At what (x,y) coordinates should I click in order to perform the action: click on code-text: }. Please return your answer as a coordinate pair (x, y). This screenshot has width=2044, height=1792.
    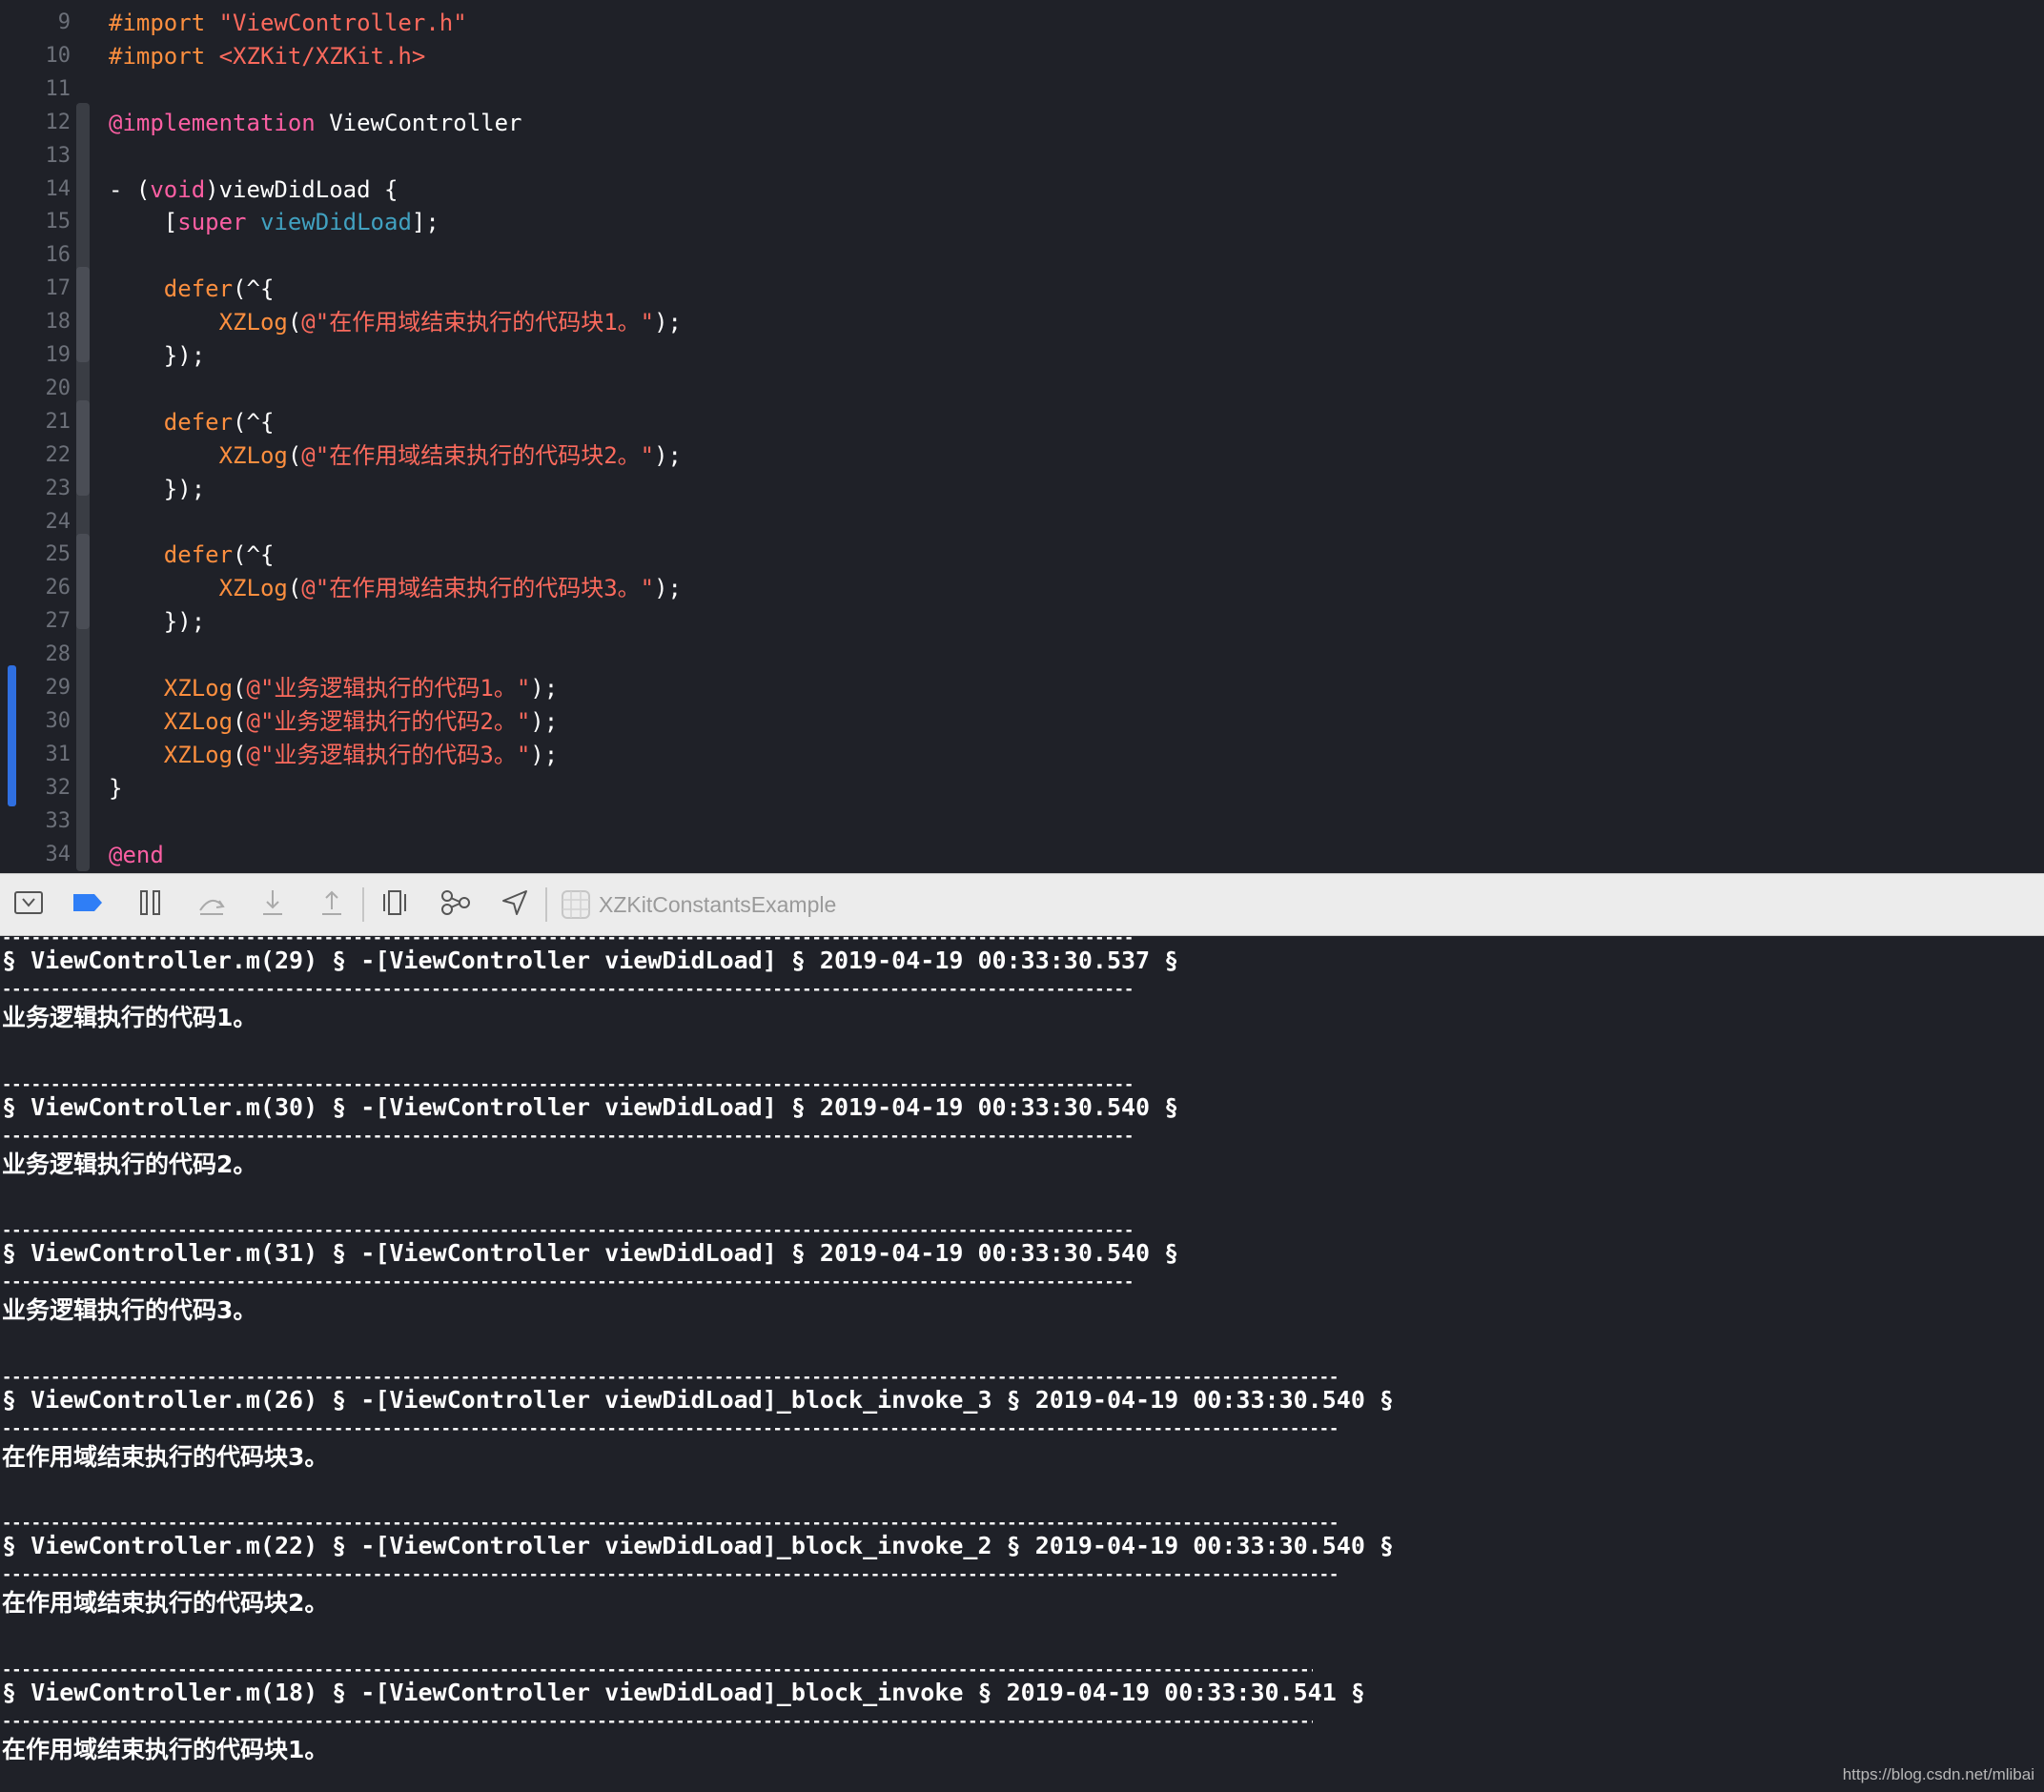
    Looking at the image, I should click on (115, 788).